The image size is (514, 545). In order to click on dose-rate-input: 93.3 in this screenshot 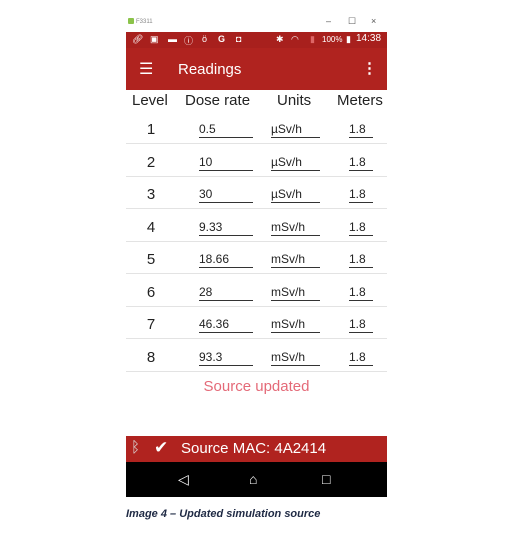, I will do `click(226, 357)`.